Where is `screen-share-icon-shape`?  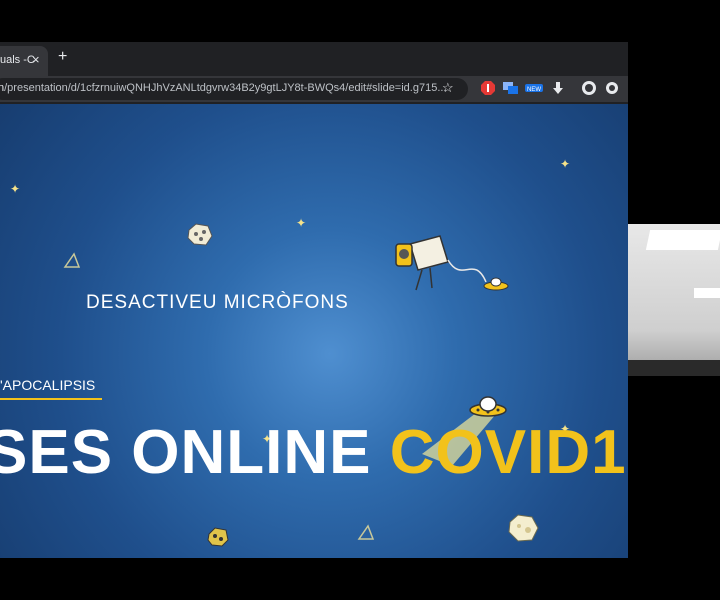
screen-share-icon-shape is located at coordinates (510, 88).